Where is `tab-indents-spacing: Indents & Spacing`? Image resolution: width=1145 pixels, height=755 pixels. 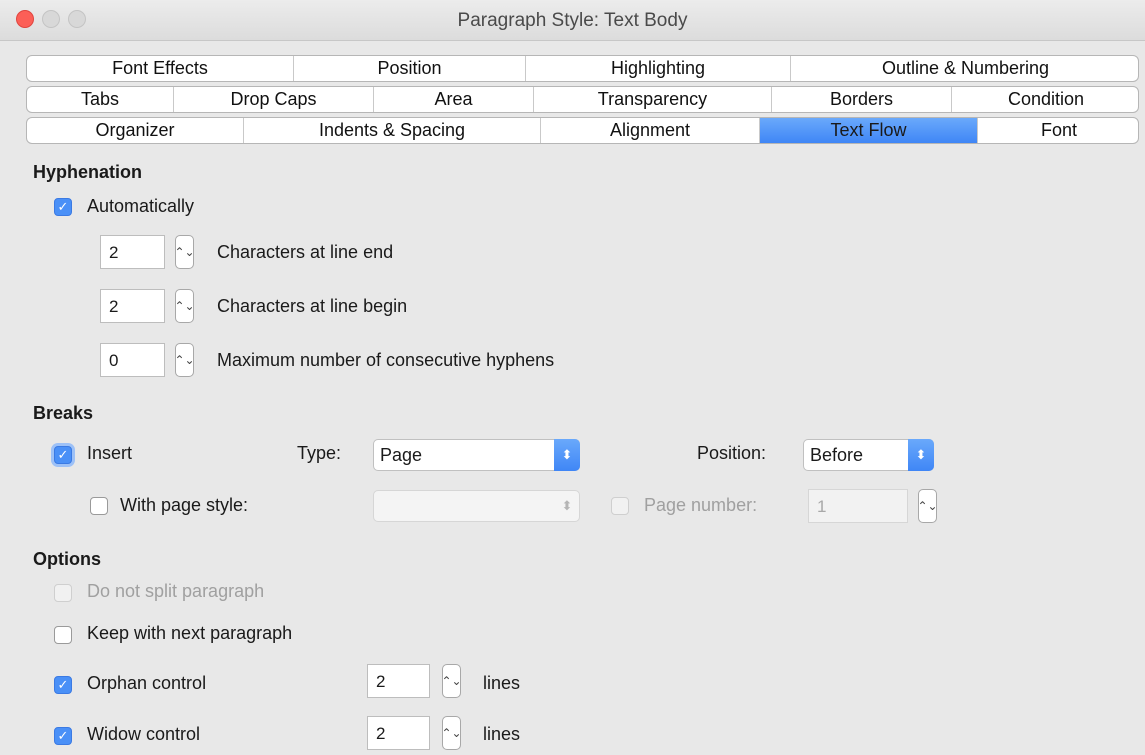 tab-indents-spacing: Indents & Spacing is located at coordinates (392, 130).